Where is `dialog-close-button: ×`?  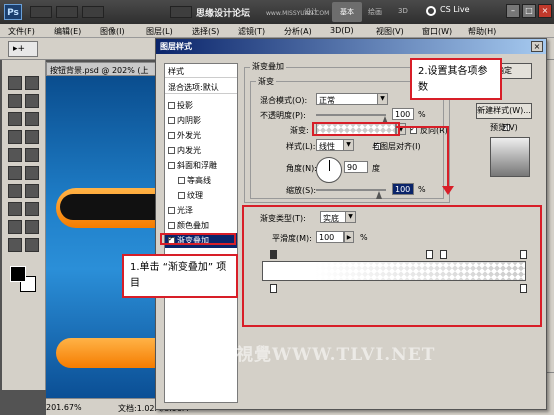 dialog-close-button: × is located at coordinates (537, 46).